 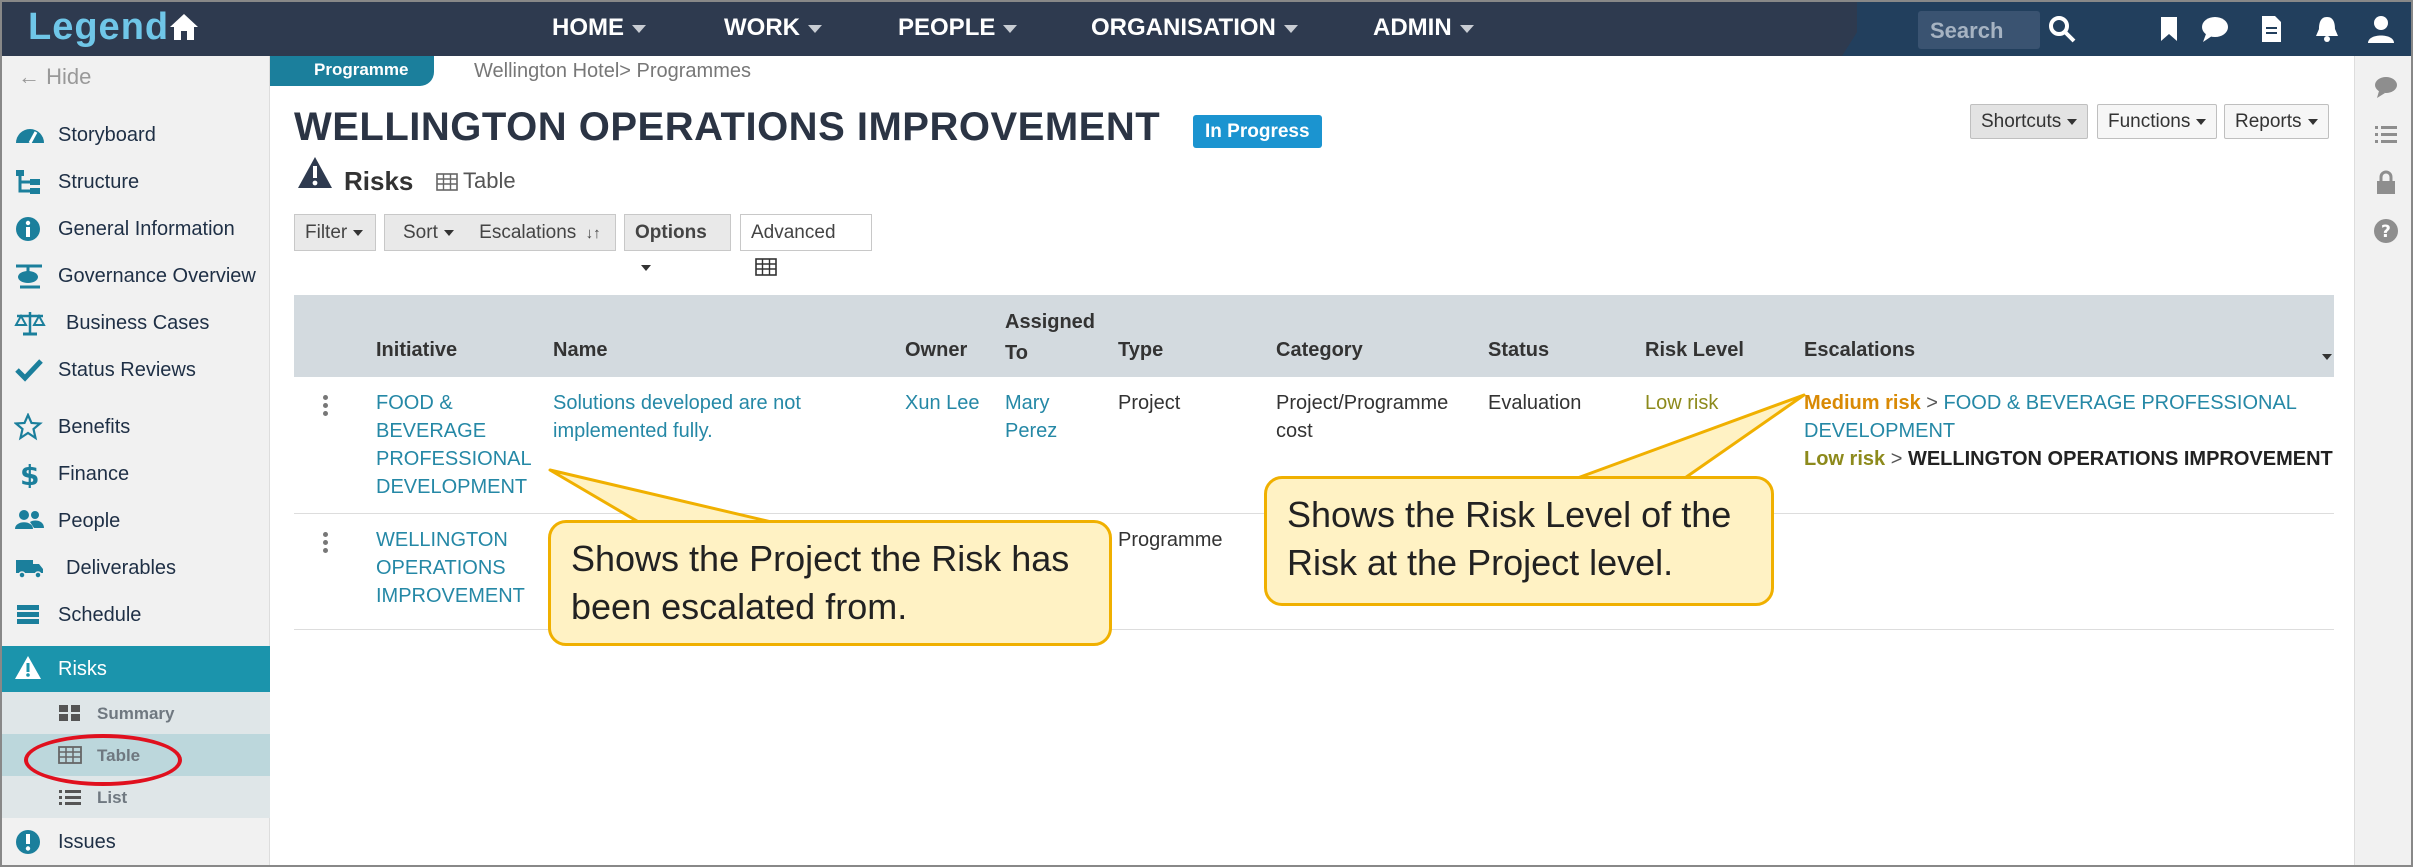 I want to click on dashboard-icon, so click(x=30, y=136).